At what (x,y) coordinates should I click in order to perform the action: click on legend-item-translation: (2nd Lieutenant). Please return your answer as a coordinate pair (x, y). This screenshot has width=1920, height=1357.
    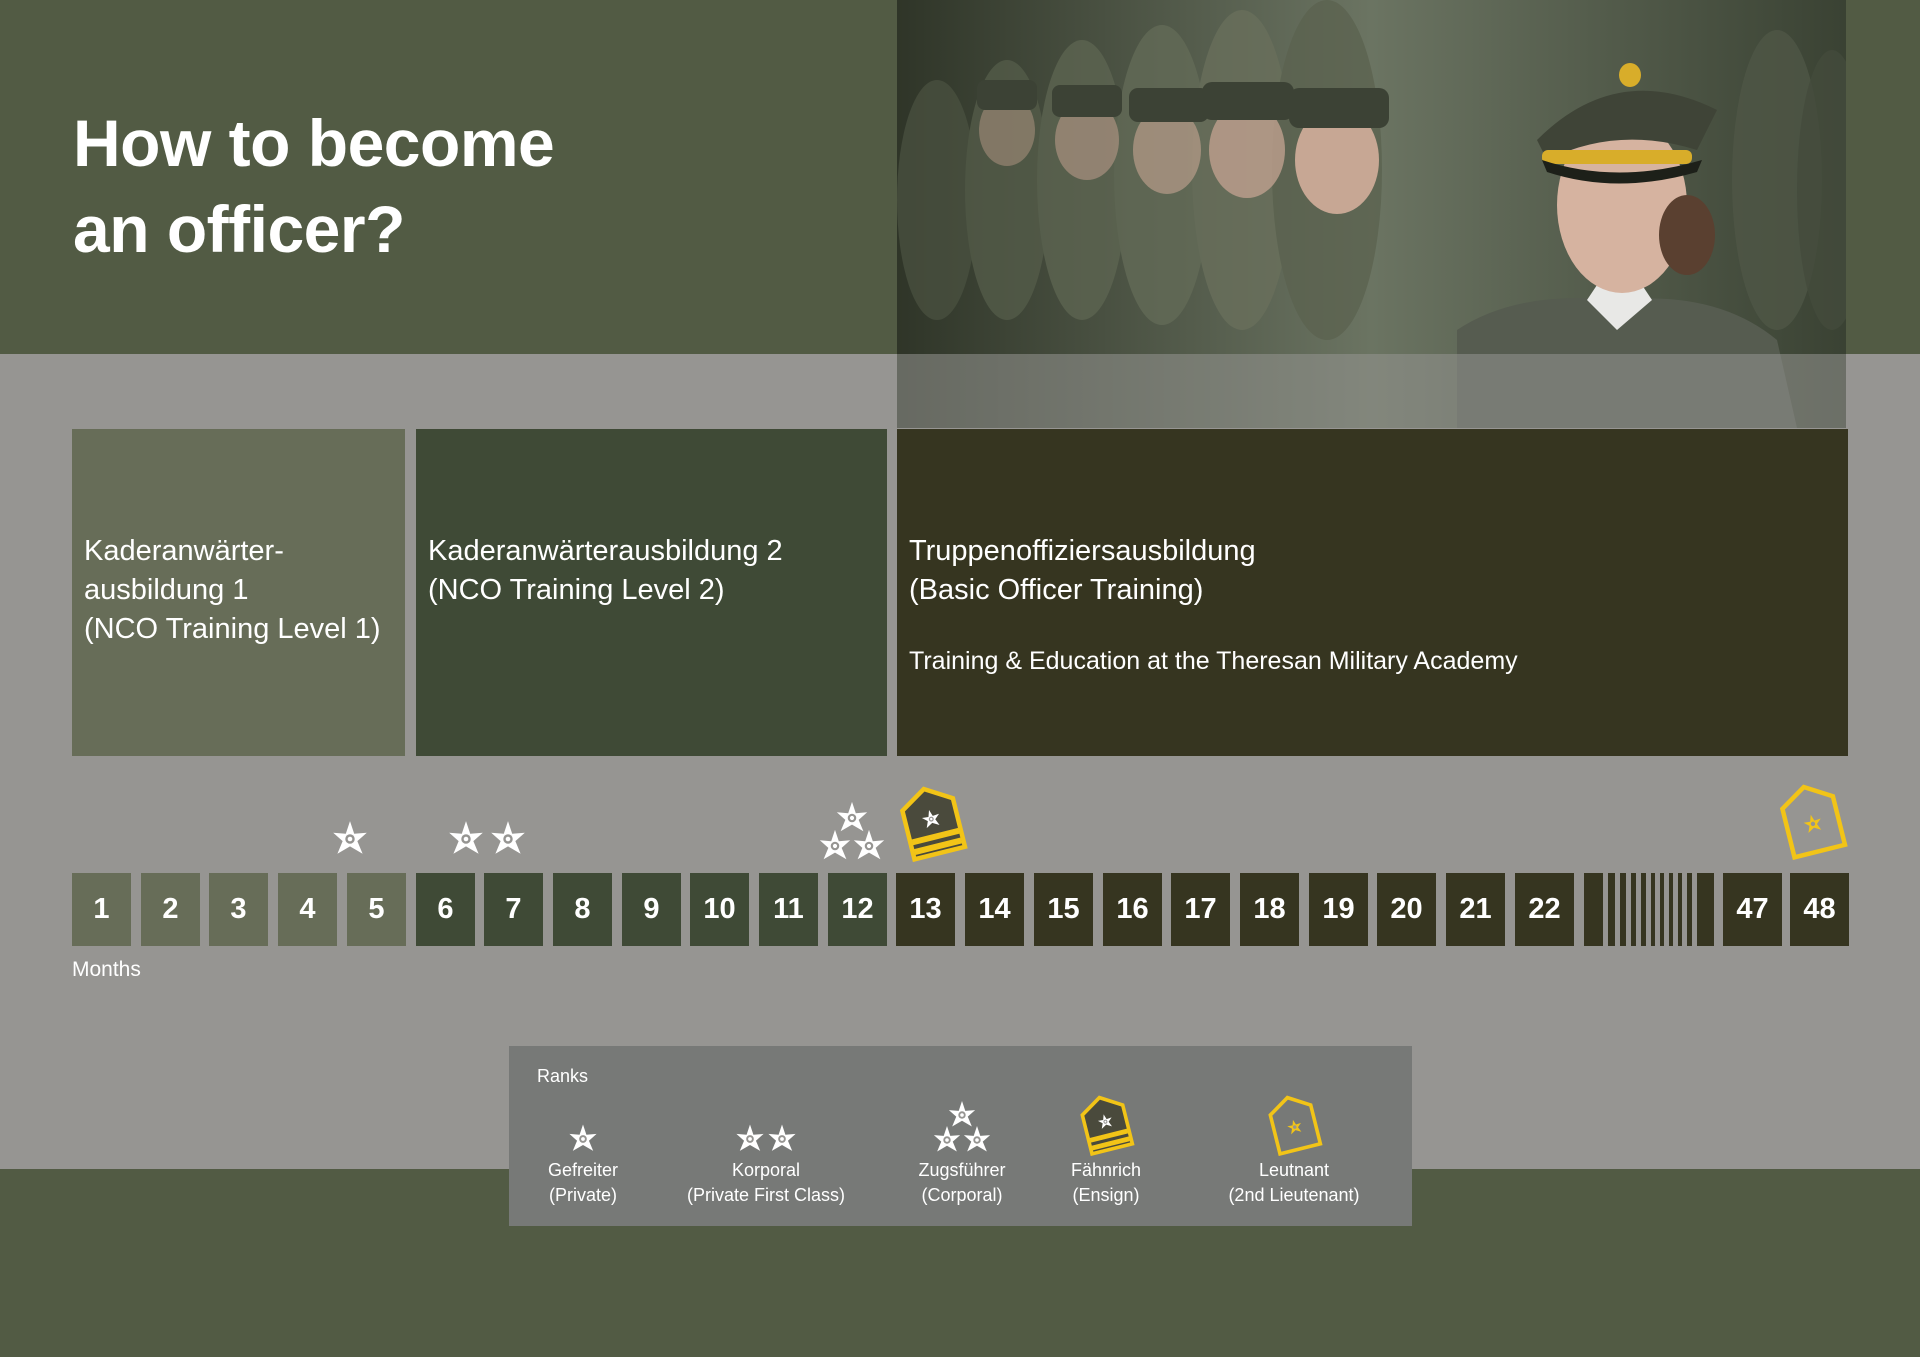
    Looking at the image, I should click on (1294, 1195).